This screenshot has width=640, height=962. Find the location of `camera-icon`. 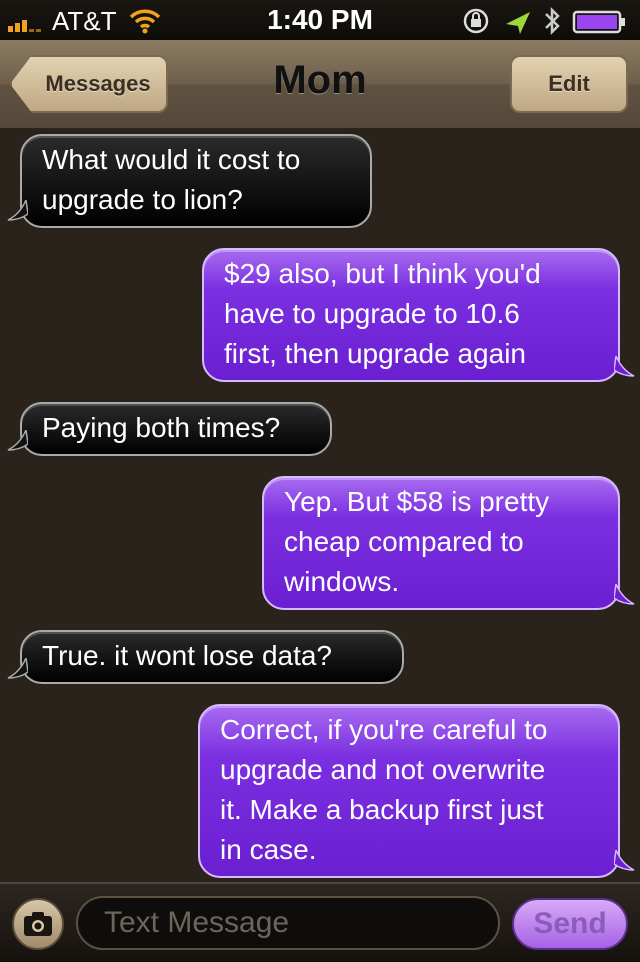

camera-icon is located at coordinates (38, 924).